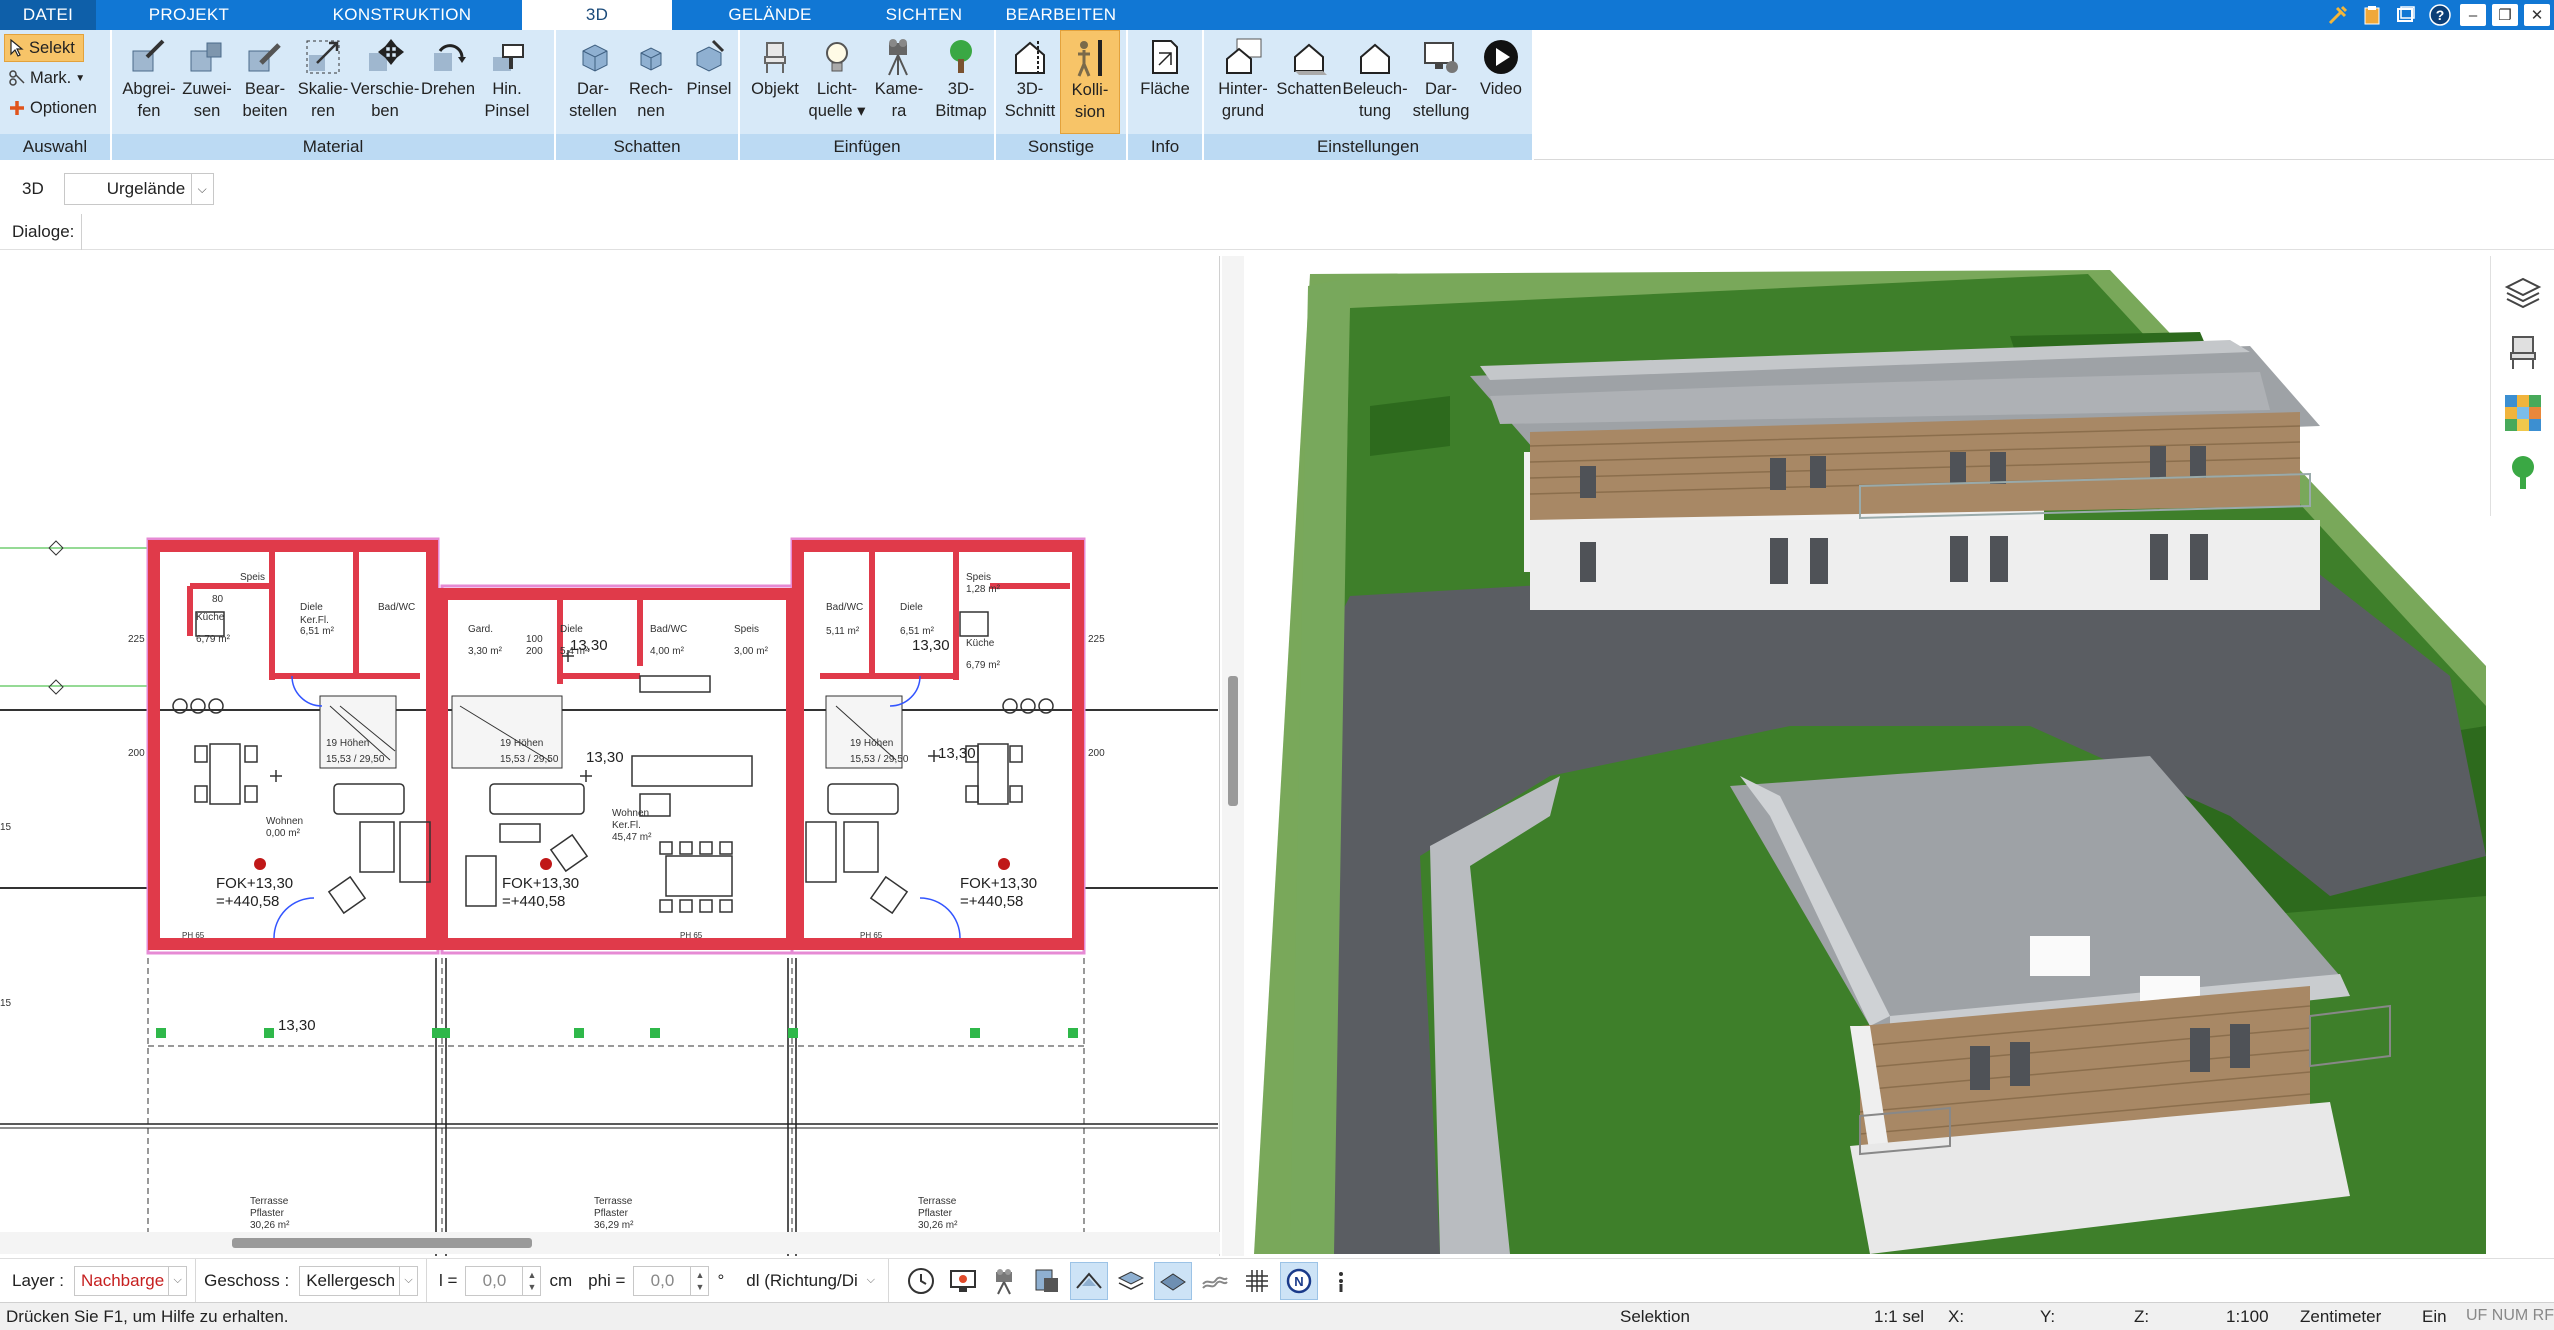  What do you see at coordinates (1257, 1281) in the screenshot?
I see `grid-icon` at bounding box center [1257, 1281].